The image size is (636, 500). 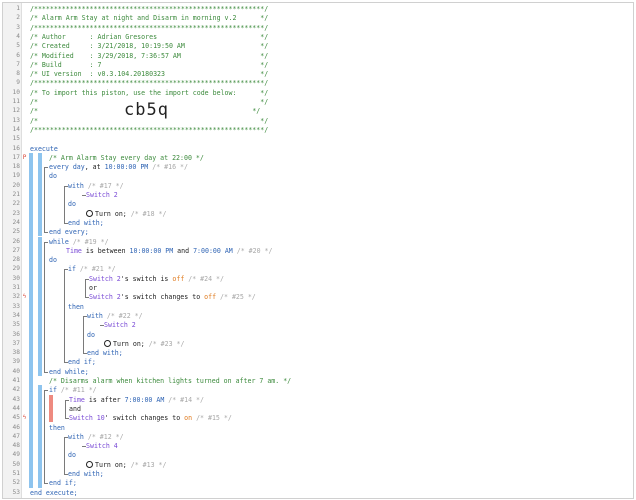 What do you see at coordinates (16, 297) in the screenshot?
I see `line-number: 32` at bounding box center [16, 297].